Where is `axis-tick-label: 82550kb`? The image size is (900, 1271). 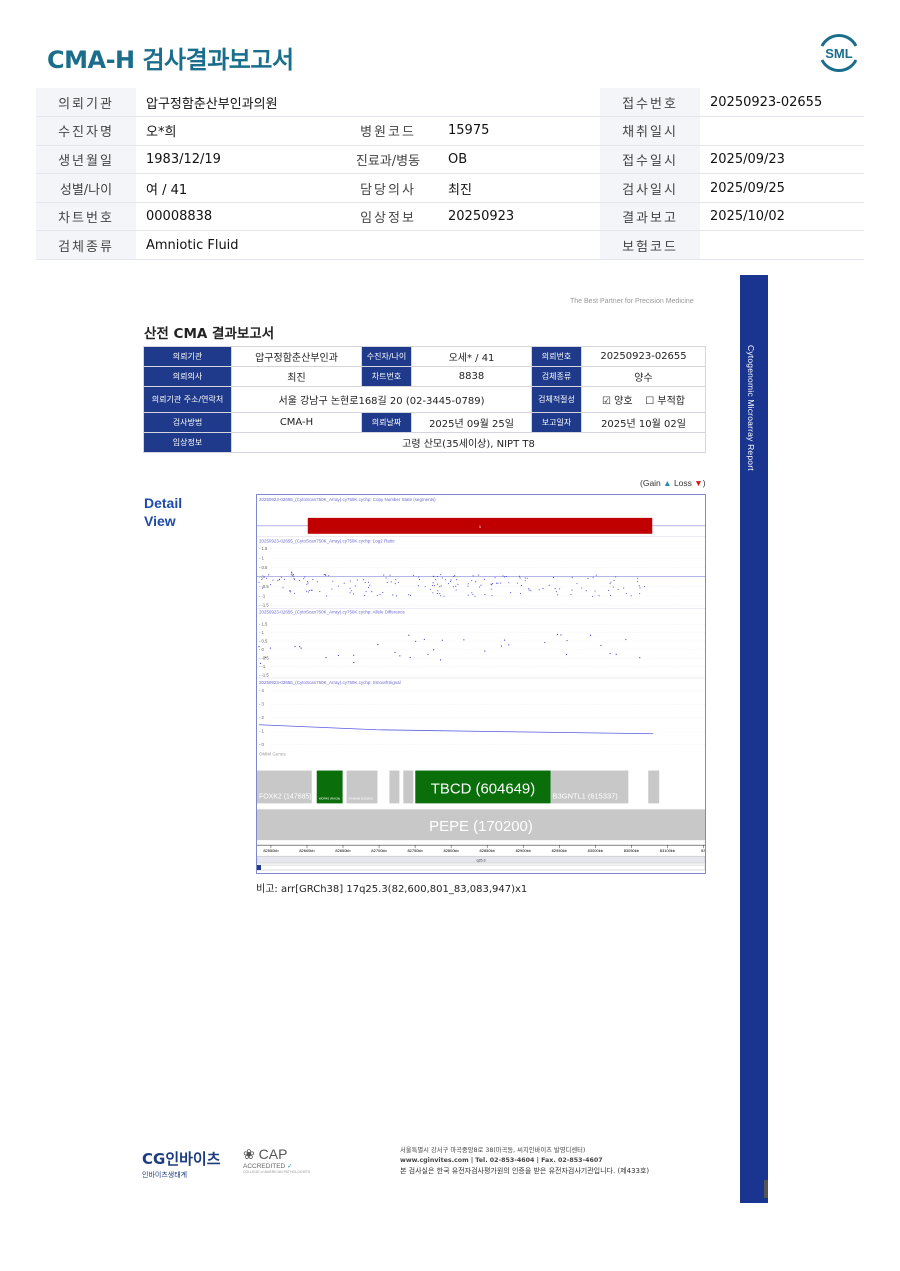 axis-tick-label: 82550kb is located at coordinates (271, 850).